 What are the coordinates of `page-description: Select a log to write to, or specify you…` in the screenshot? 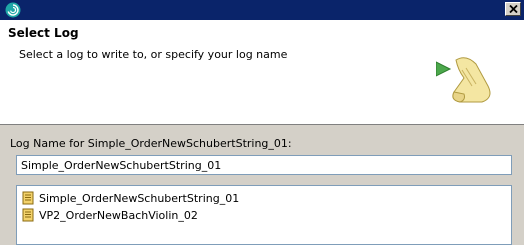 It's located at (153, 54).